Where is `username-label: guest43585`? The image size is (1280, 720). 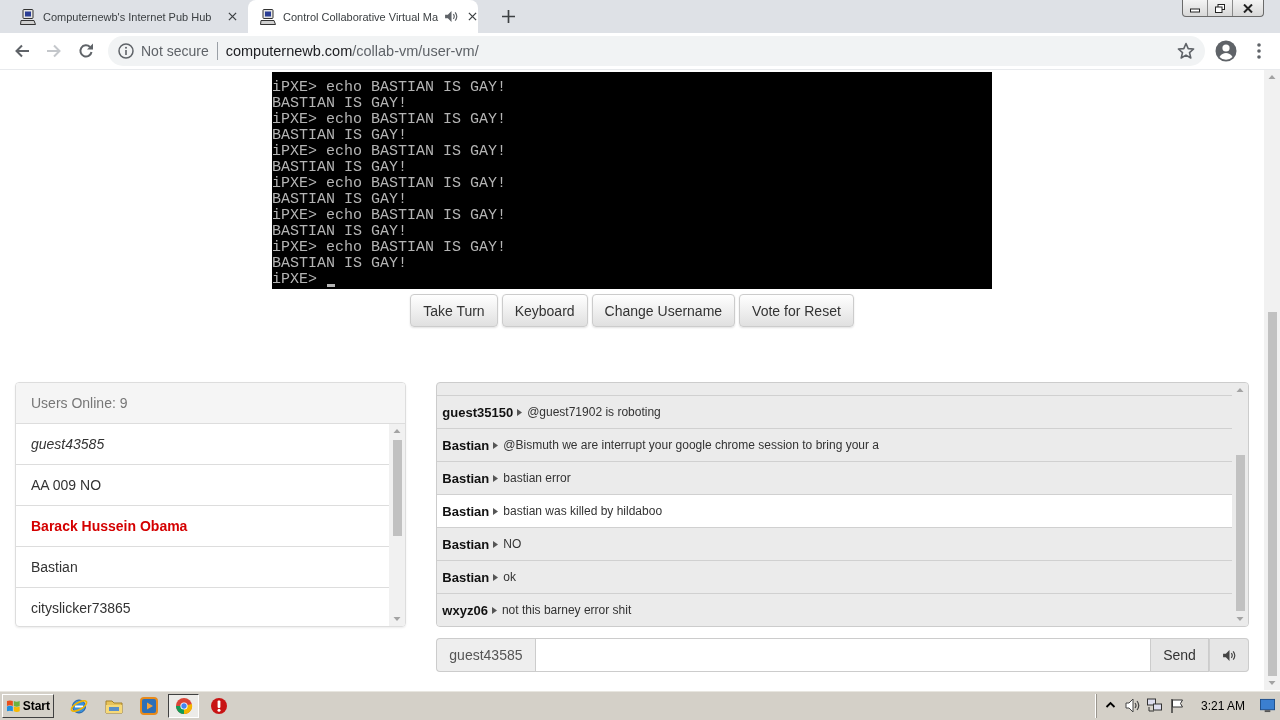
username-label: guest43585 is located at coordinates (485, 655).